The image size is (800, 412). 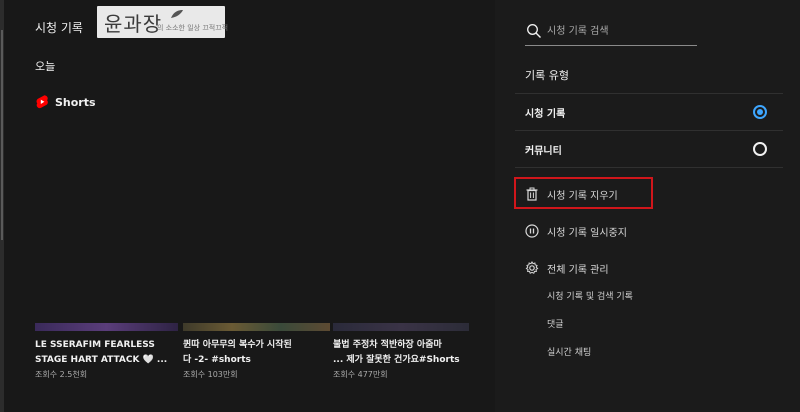 What do you see at coordinates (621, 31) in the screenshot?
I see `search-input` at bounding box center [621, 31].